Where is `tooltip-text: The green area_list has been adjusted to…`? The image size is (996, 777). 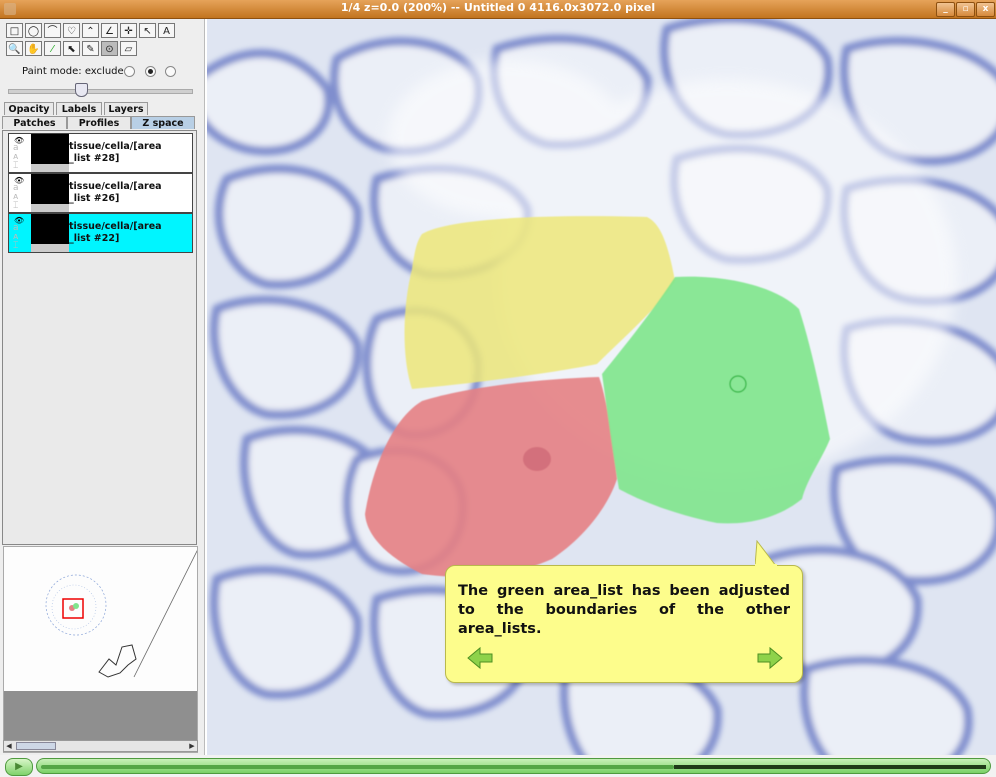
tooltip-text: The green area_list has been adjusted to… is located at coordinates (624, 610).